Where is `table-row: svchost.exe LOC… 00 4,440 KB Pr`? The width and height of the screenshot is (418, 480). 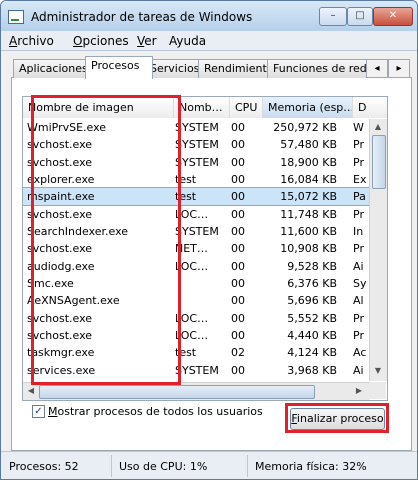 table-row: svchost.exe LOC… 00 4,440 KB Pr is located at coordinates (196, 335).